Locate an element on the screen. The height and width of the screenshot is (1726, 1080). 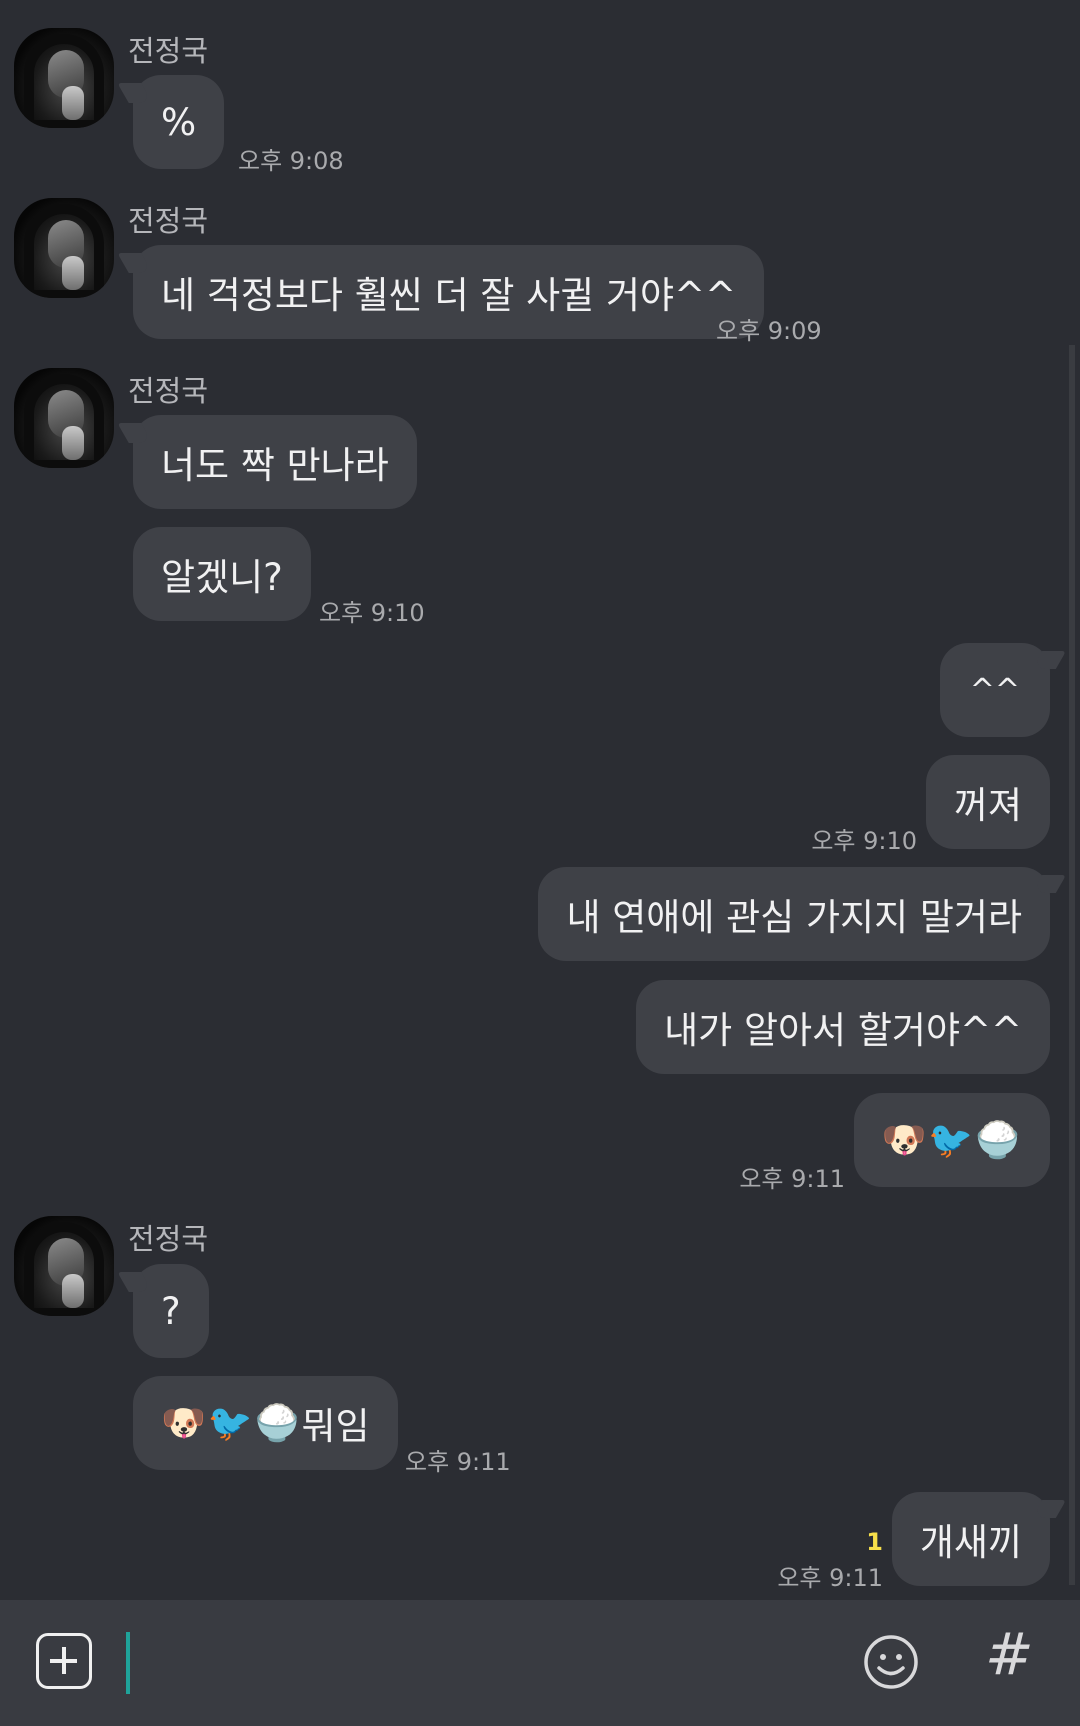
message-text: ^^ is located at coordinates (994, 690).